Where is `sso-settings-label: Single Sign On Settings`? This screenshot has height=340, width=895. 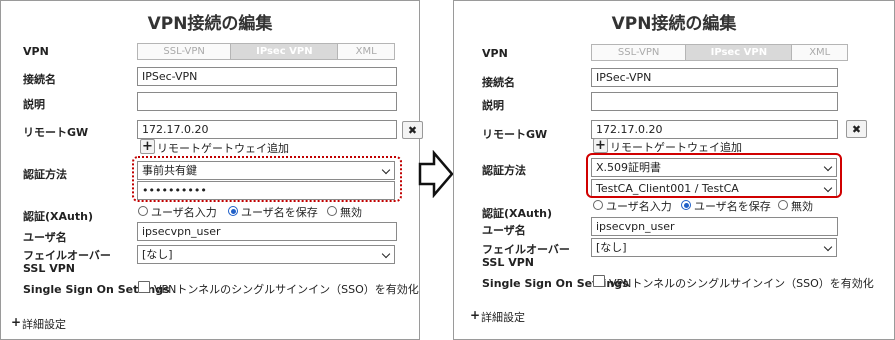
sso-settings-label: Single Sign On Settings is located at coordinates (555, 283).